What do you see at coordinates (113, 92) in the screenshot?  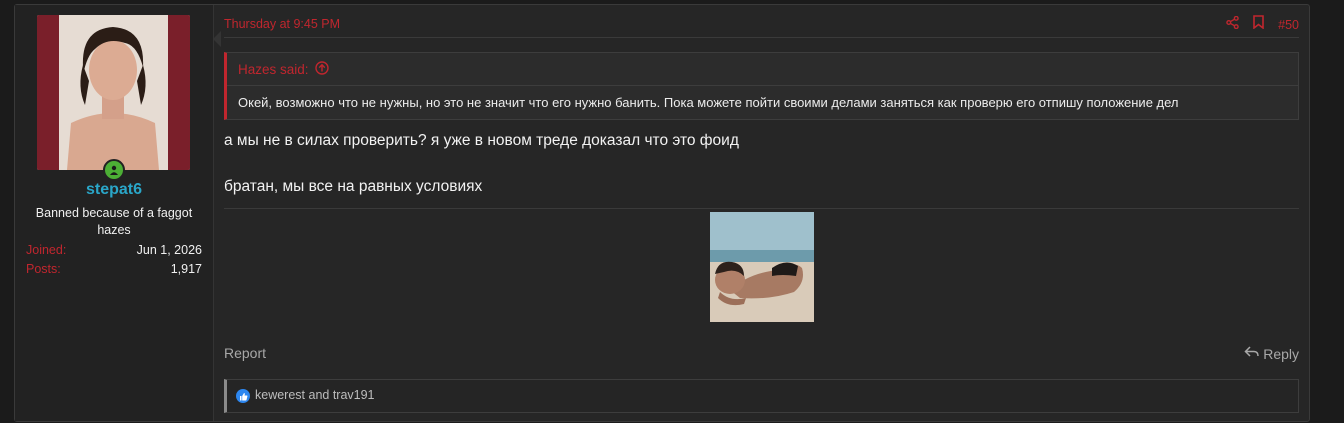 I see `avatar` at bounding box center [113, 92].